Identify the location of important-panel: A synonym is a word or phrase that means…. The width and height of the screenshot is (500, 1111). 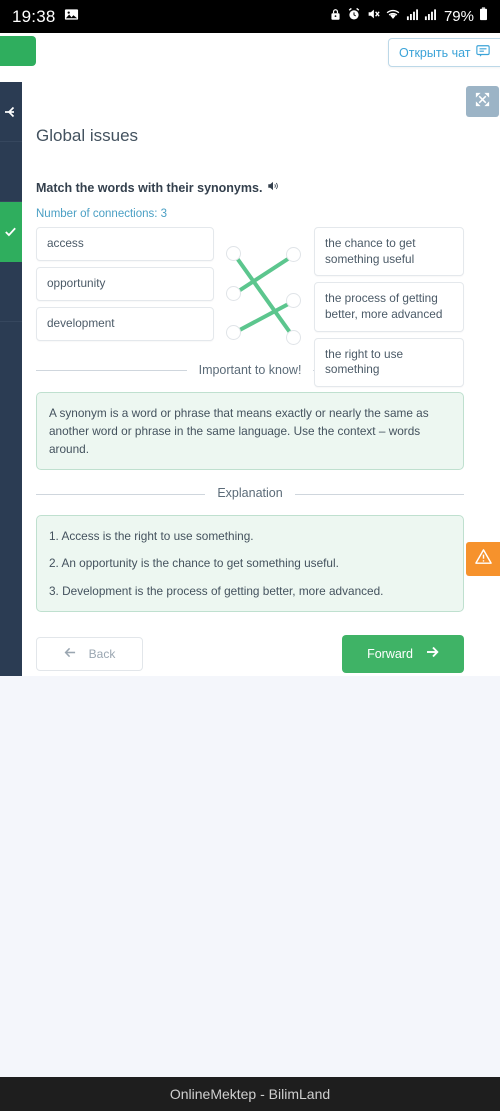
(250, 431).